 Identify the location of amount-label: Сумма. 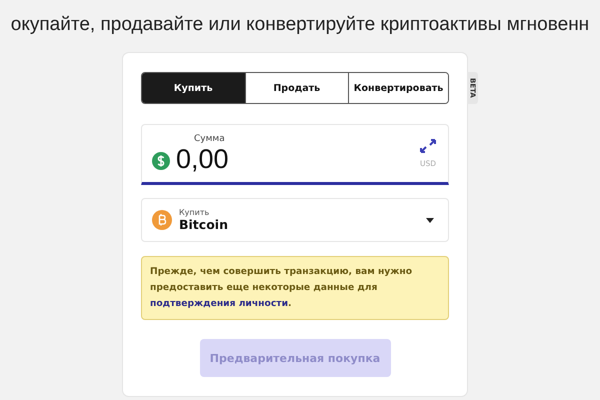
(210, 139).